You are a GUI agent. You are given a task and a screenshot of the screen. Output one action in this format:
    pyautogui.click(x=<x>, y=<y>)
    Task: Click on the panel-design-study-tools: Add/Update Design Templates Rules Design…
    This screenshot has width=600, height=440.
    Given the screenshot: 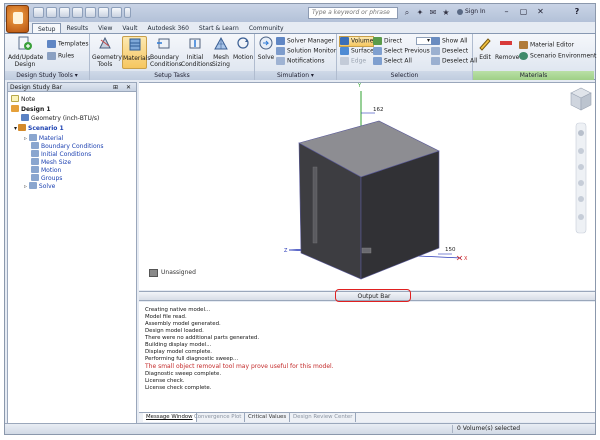 What is the action you would take?
    pyautogui.click(x=47, y=57)
    